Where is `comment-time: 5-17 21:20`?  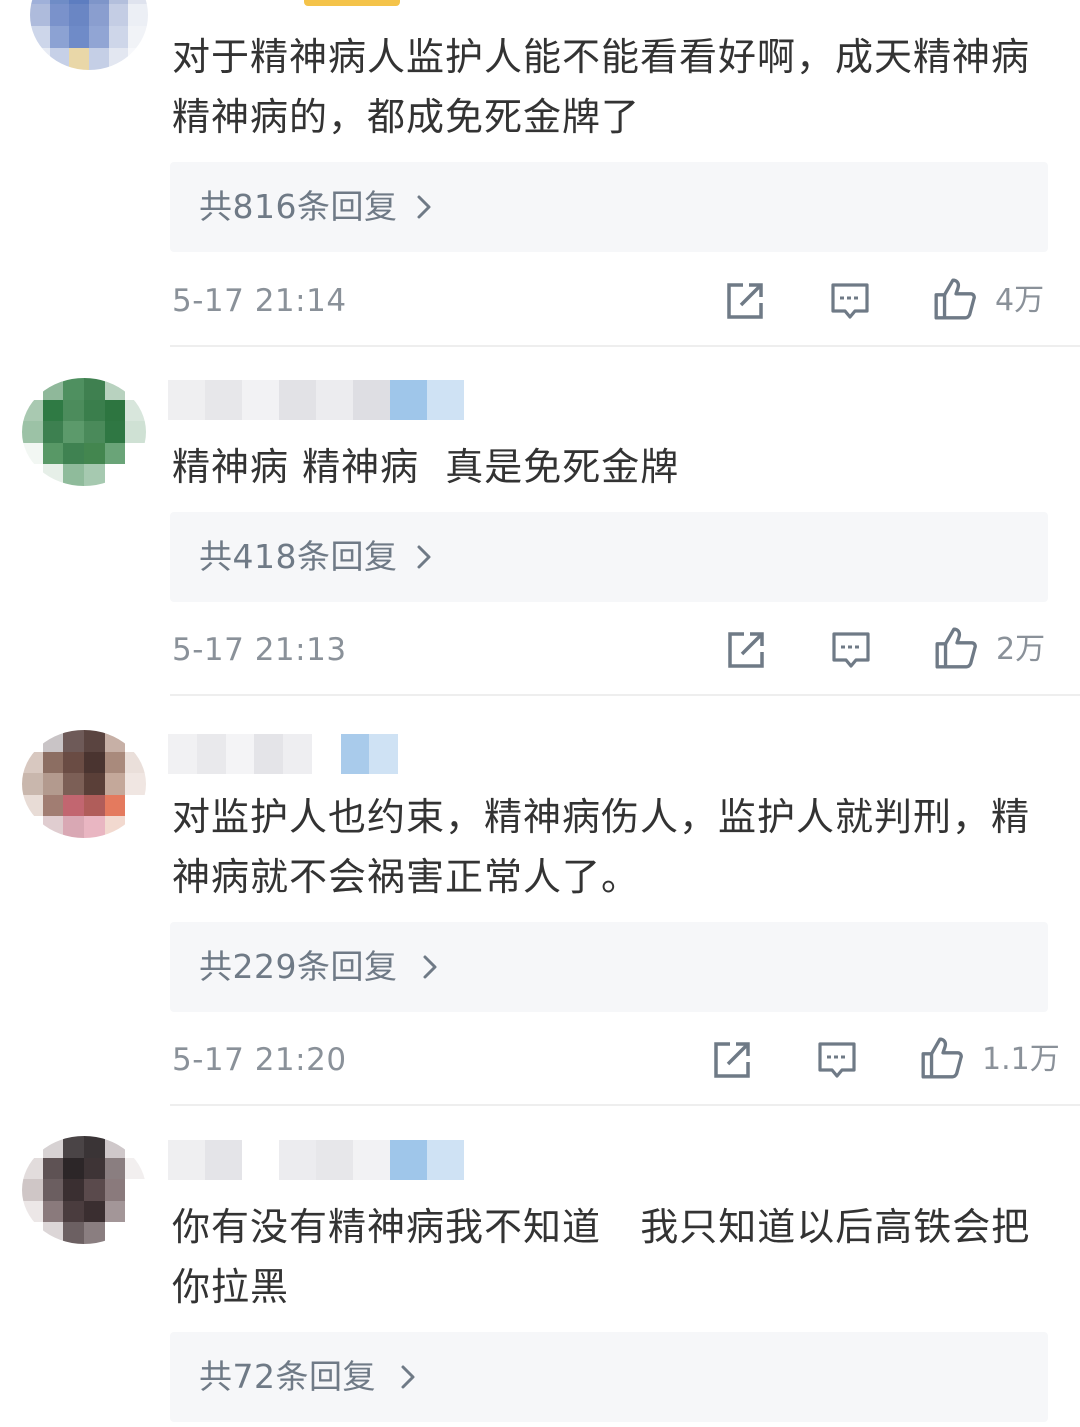
comment-time: 5-17 21:20 is located at coordinates (259, 1060).